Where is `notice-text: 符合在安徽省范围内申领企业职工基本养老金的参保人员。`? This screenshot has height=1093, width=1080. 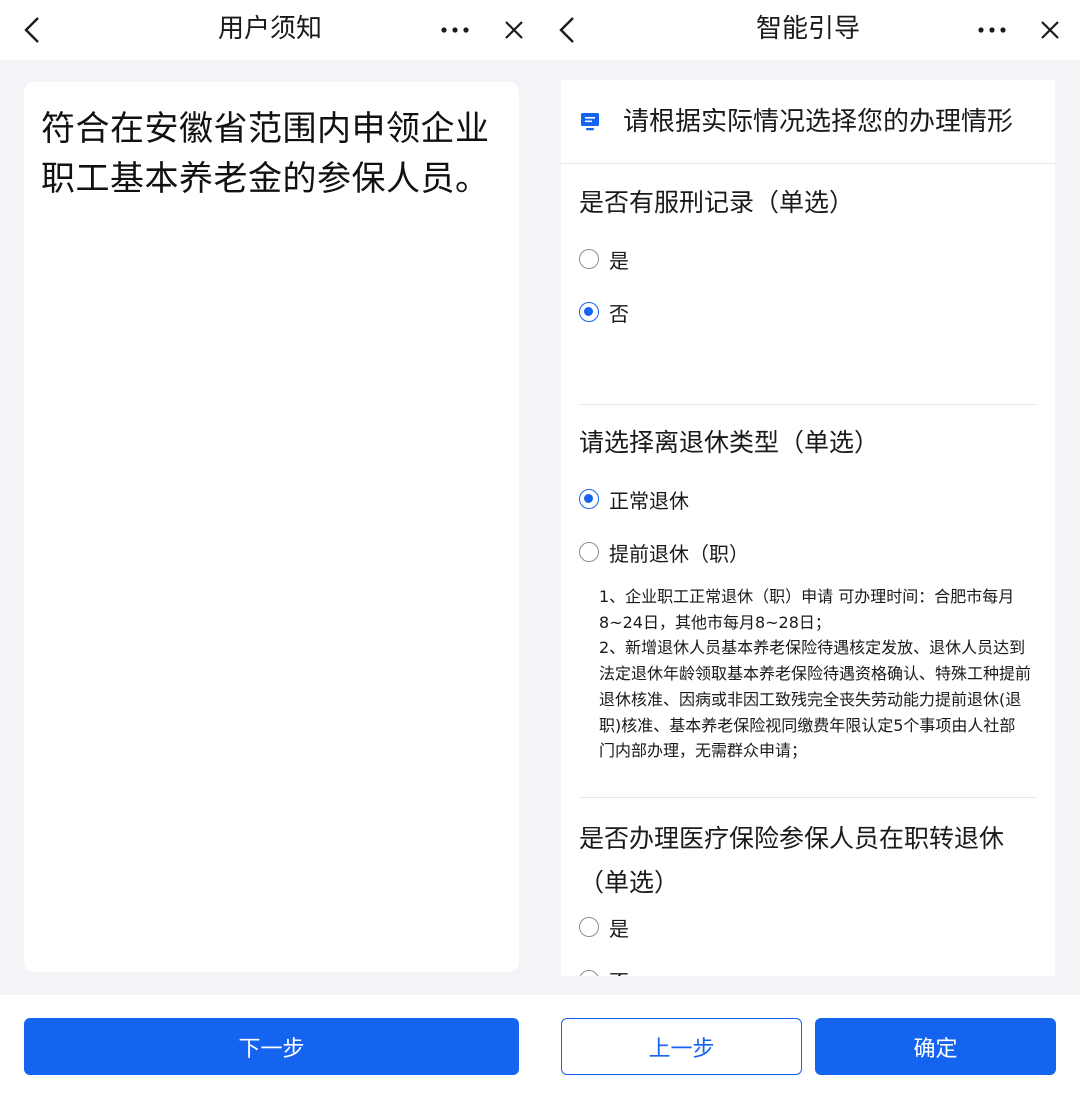
notice-text: 符合在安徽省范围内申领企业职工基本养老金的参保人员。 is located at coordinates (265, 154).